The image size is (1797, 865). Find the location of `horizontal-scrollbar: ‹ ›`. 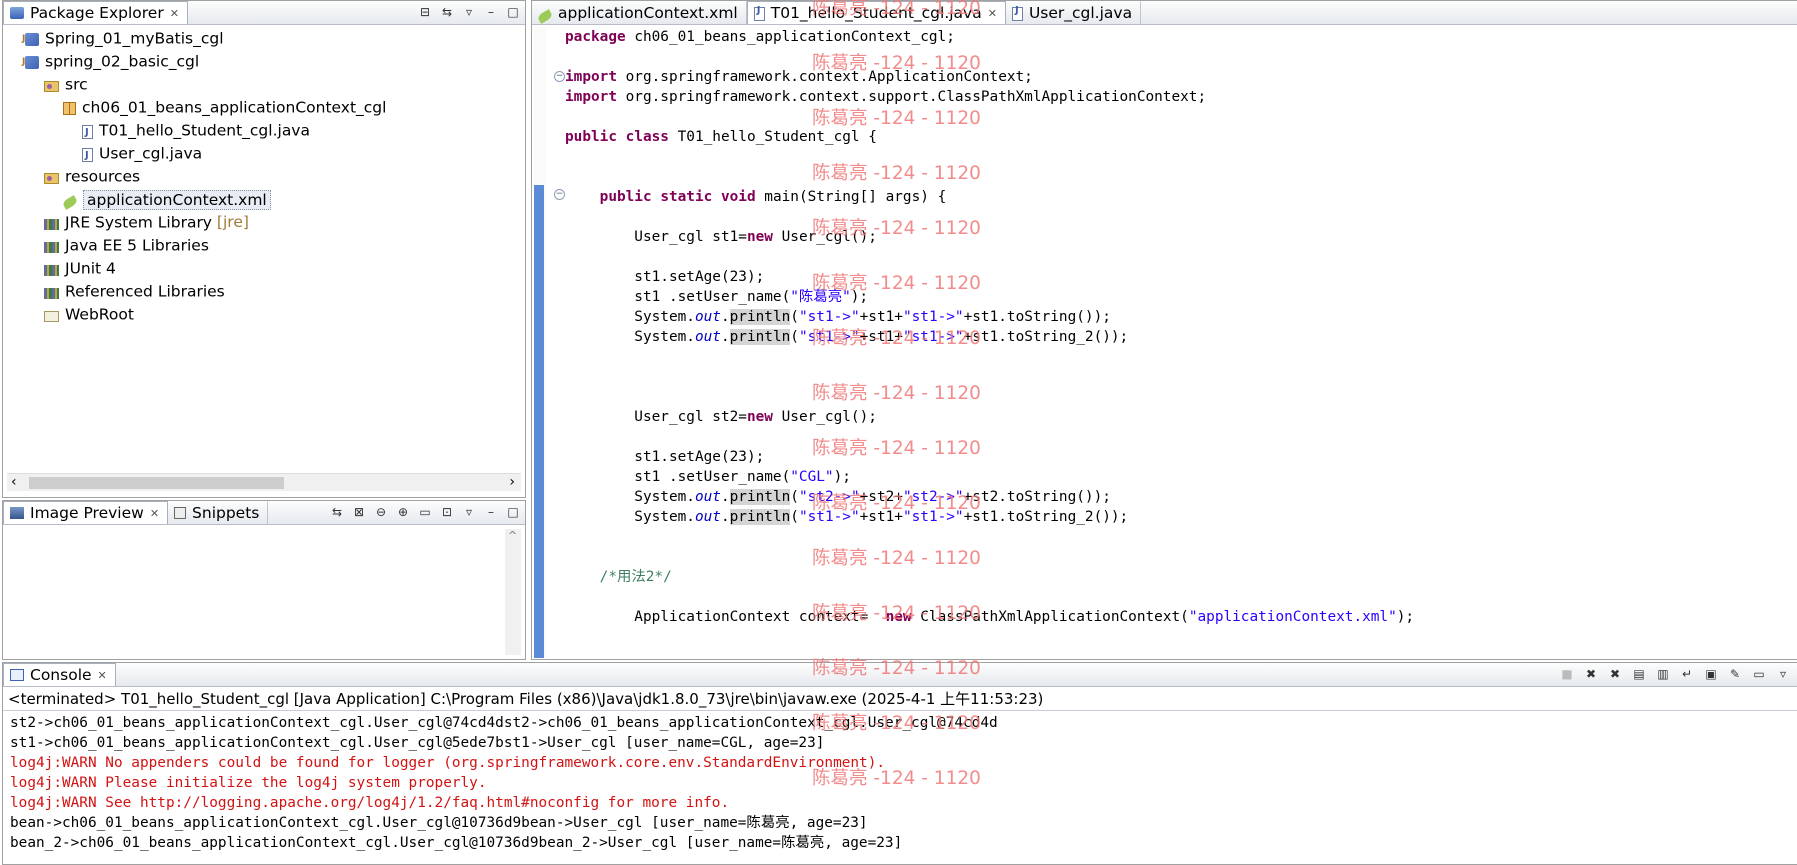

horizontal-scrollbar: ‹ › is located at coordinates (264, 482).